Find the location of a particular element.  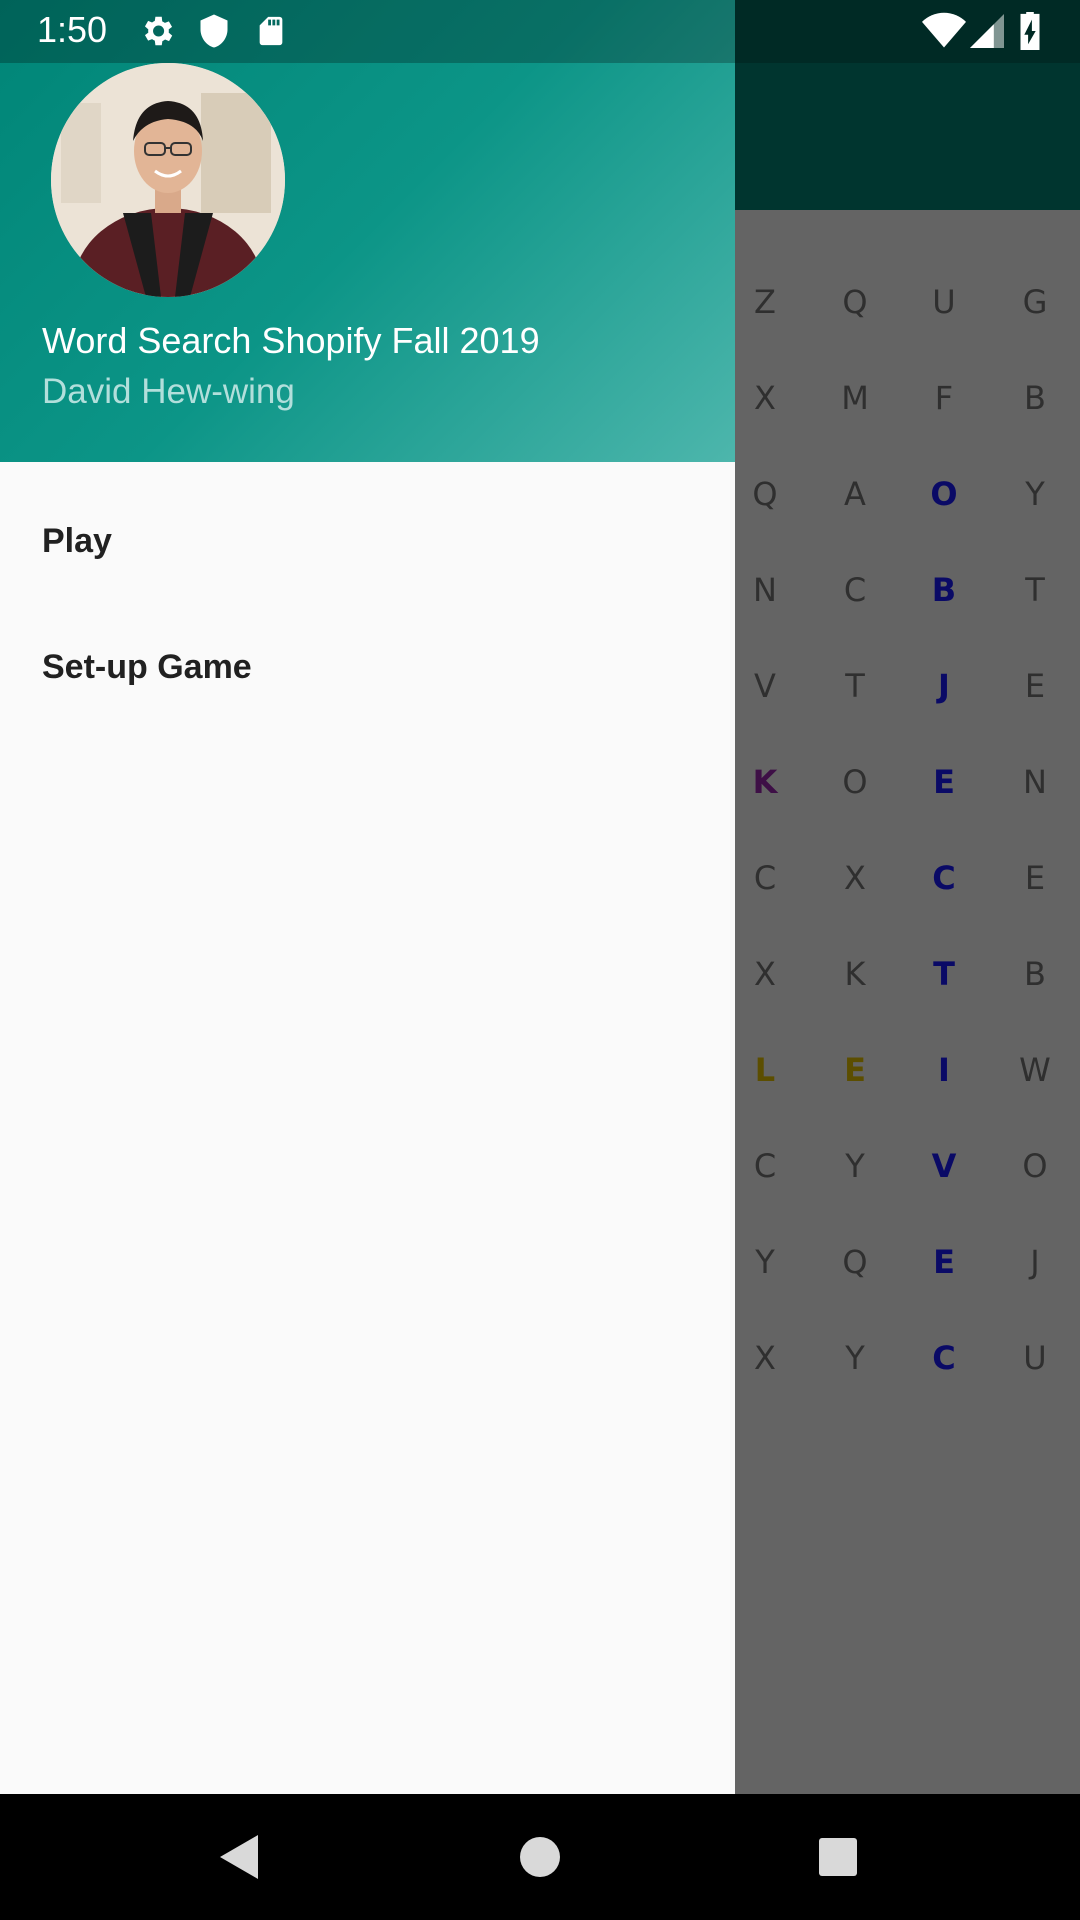

signal-icon is located at coordinates (987, 33).